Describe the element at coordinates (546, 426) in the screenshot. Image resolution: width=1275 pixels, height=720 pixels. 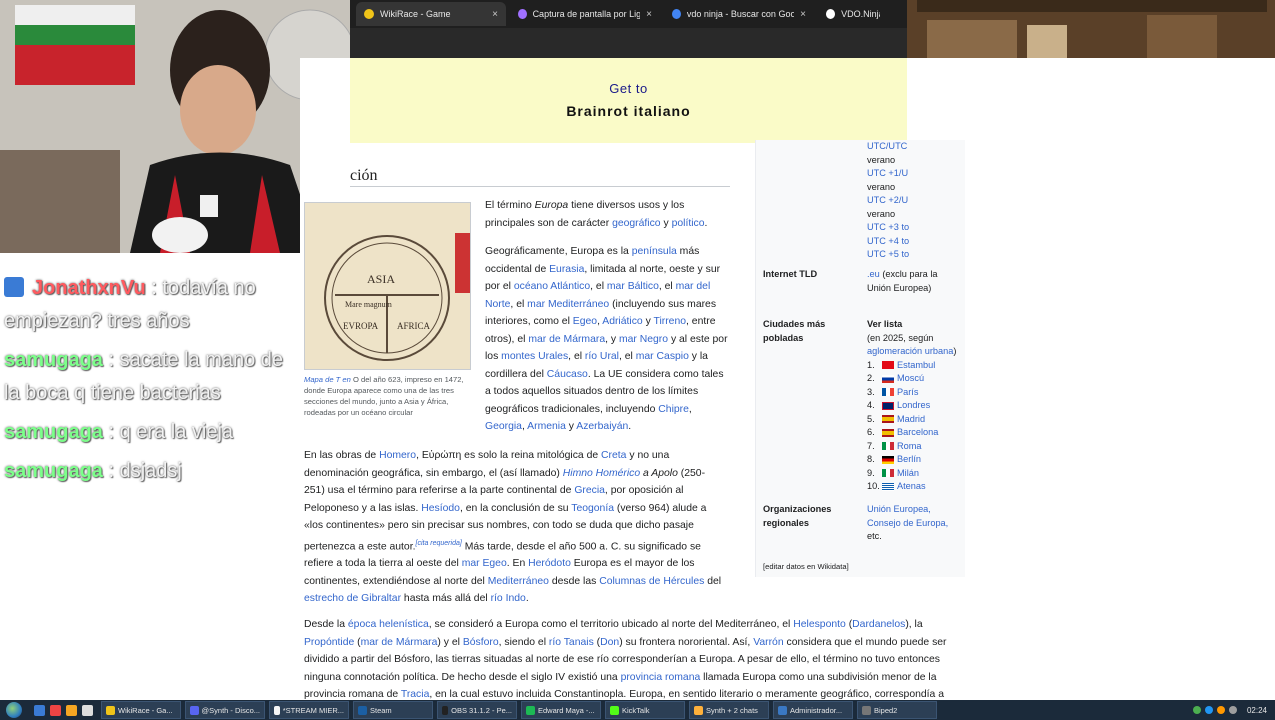
I see `article-link: Armenia` at that location.